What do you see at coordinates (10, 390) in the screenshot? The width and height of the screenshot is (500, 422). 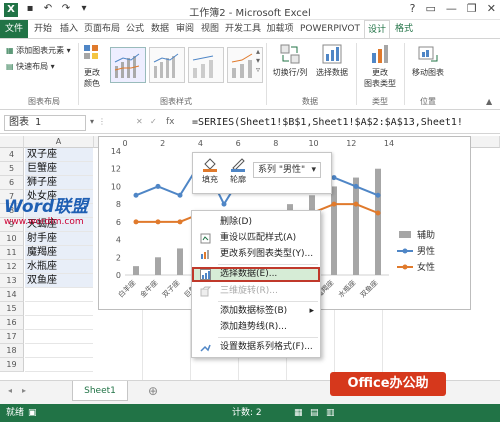 I see `sheet-nav-prev-icon: ◂` at bounding box center [10, 390].